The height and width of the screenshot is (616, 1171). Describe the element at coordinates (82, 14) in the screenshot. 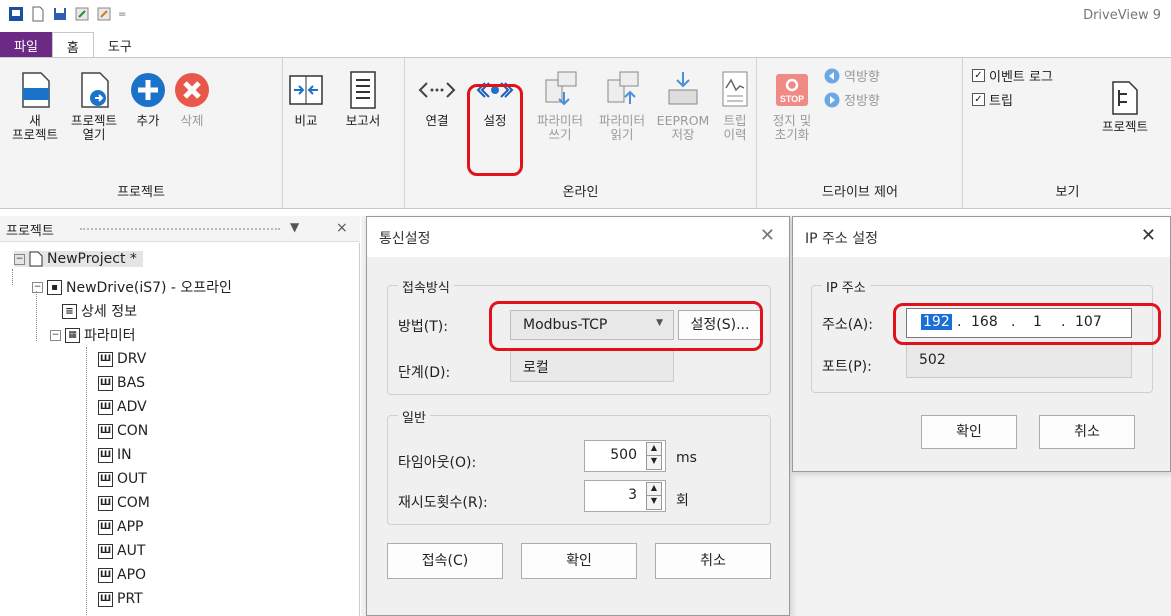

I see `edit-icon` at that location.